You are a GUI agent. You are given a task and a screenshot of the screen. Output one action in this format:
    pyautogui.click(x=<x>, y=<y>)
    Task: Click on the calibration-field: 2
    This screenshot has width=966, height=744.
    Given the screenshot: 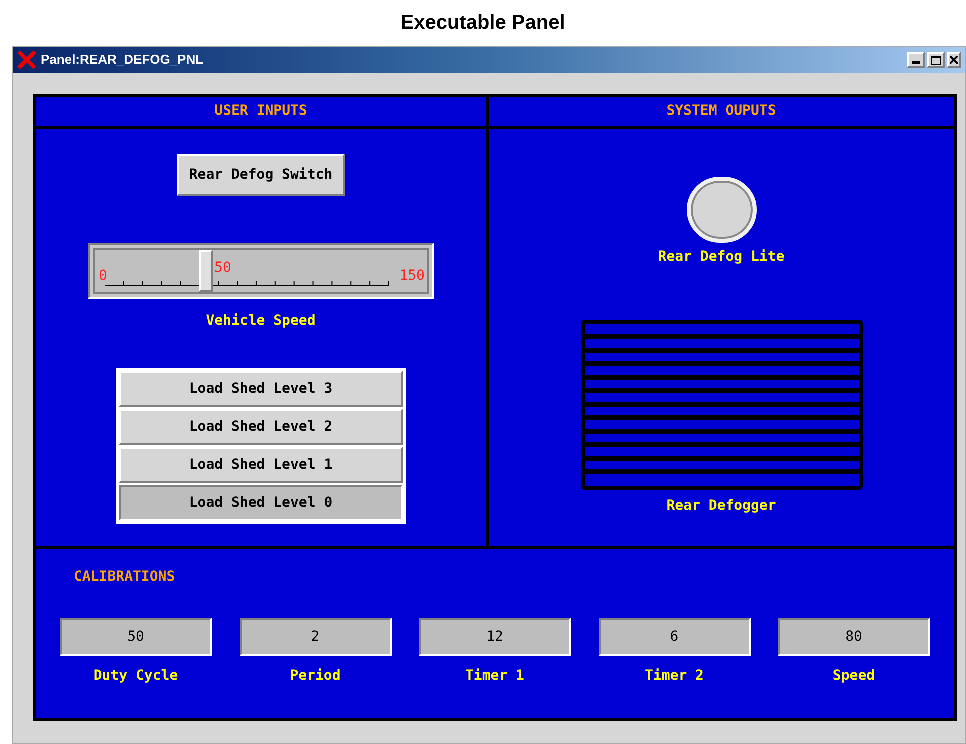 What is the action you would take?
    pyautogui.click(x=316, y=637)
    